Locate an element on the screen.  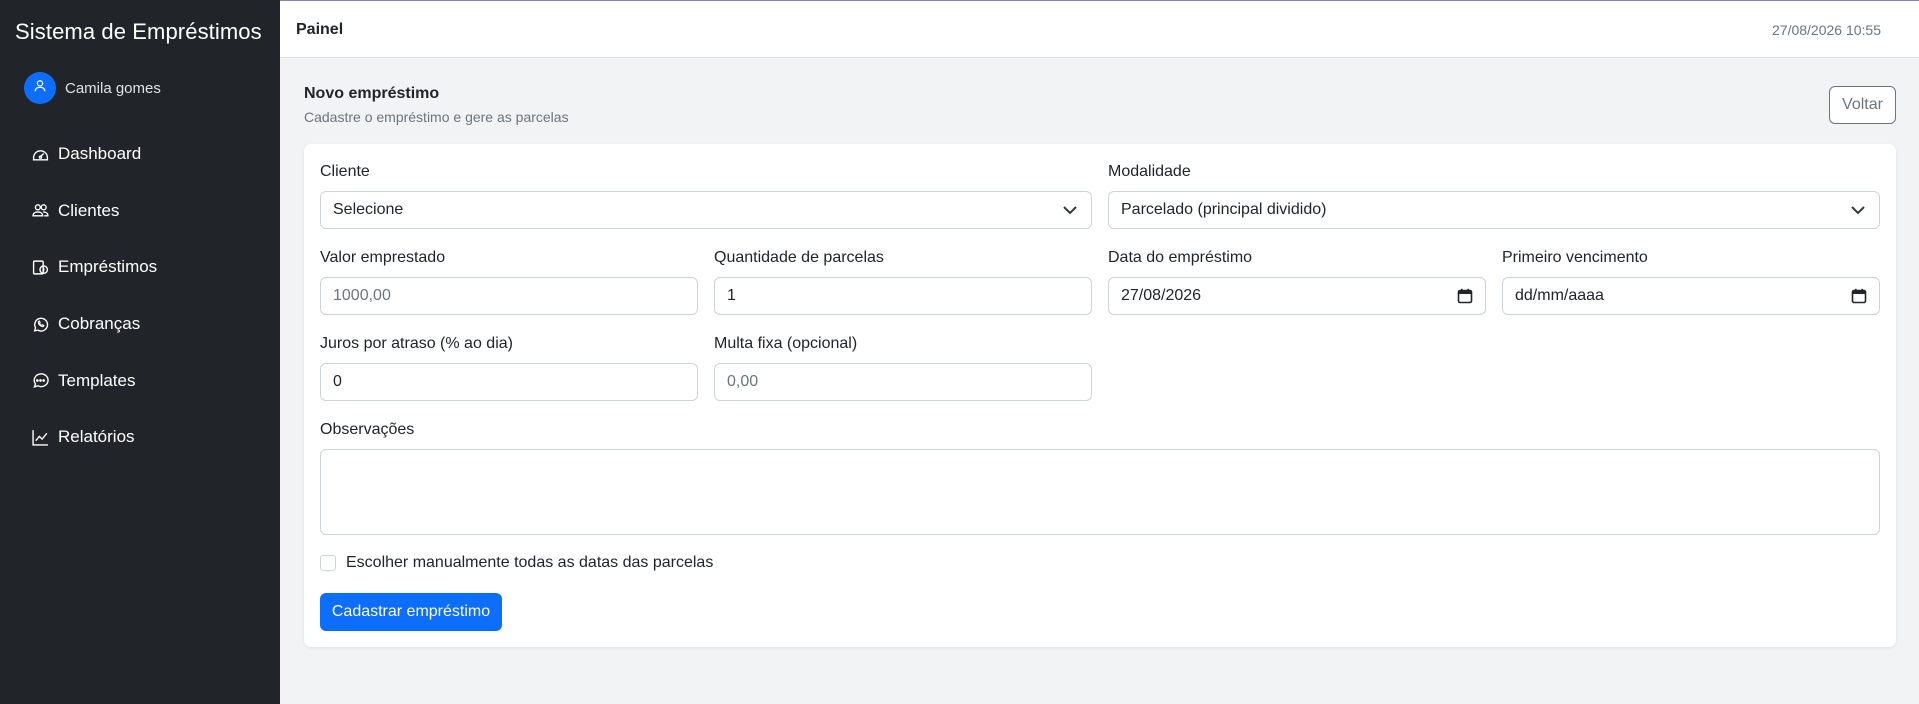
juros-label: Juros por atraso (% ao dia) is located at coordinates (416, 343).